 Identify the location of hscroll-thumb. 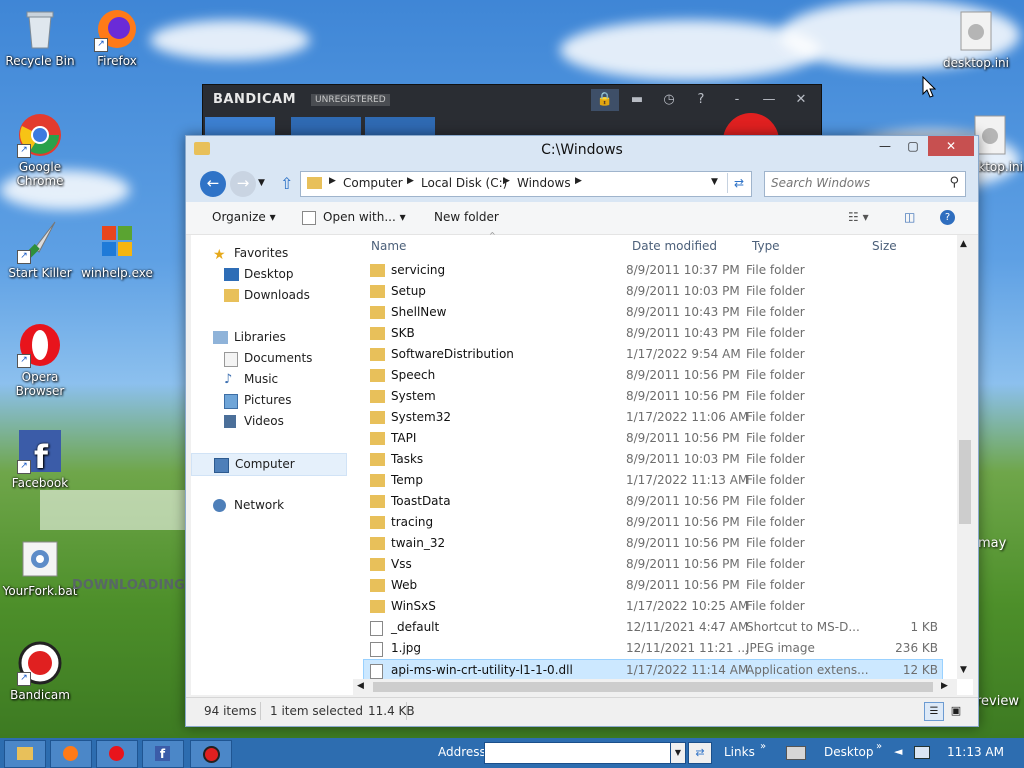
(653, 687).